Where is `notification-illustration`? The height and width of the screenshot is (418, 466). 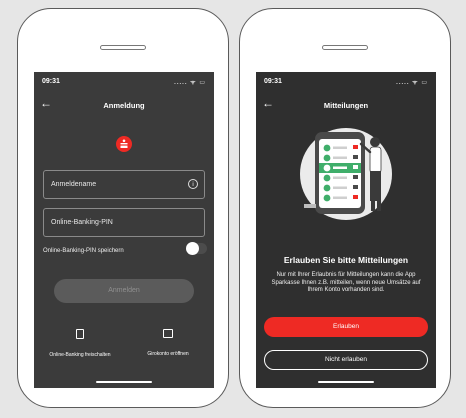
notification-illustration is located at coordinates (346, 174).